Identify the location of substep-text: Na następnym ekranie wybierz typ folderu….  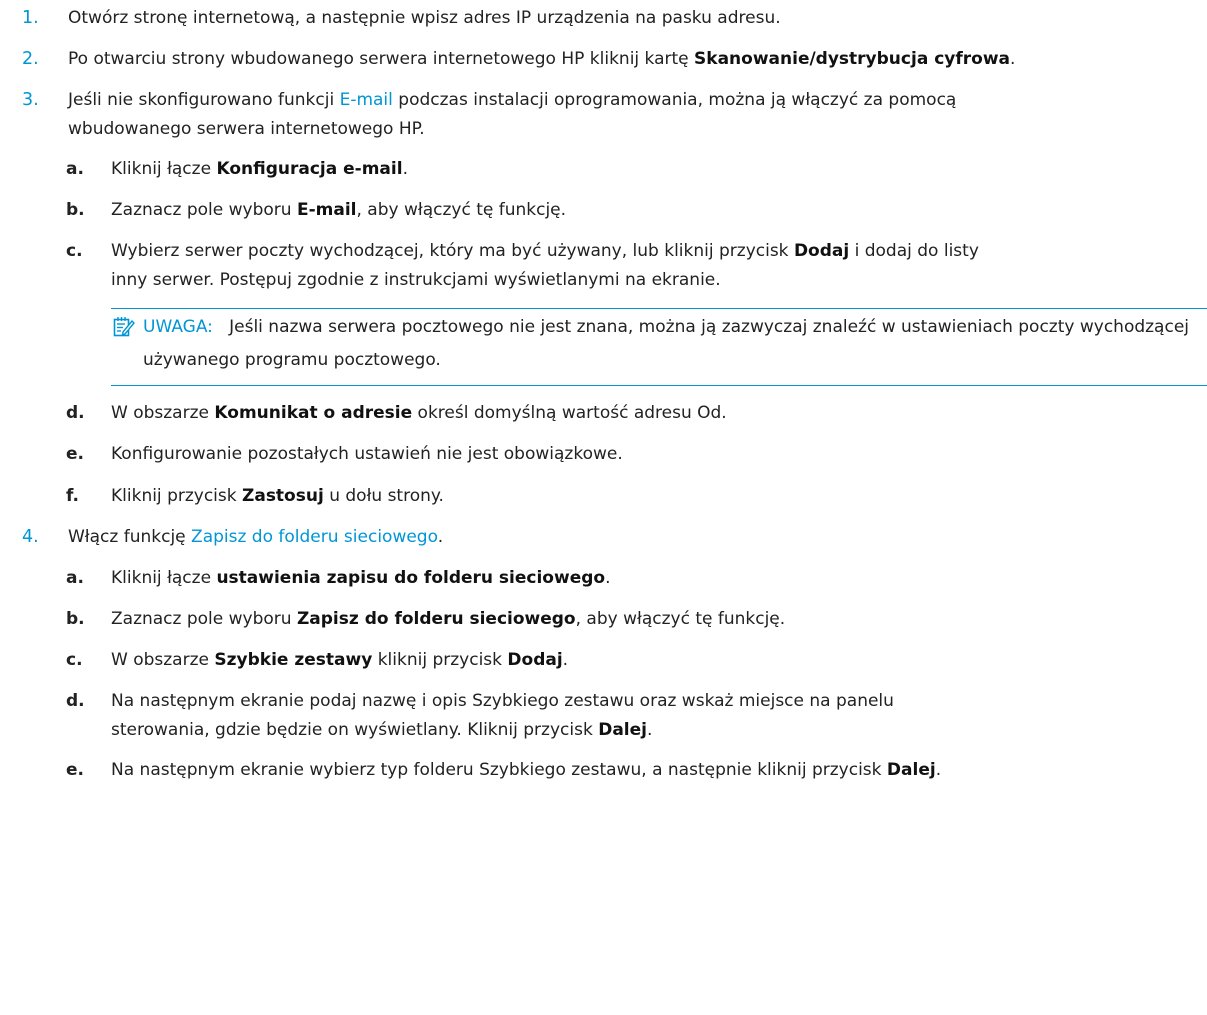
(526, 770).